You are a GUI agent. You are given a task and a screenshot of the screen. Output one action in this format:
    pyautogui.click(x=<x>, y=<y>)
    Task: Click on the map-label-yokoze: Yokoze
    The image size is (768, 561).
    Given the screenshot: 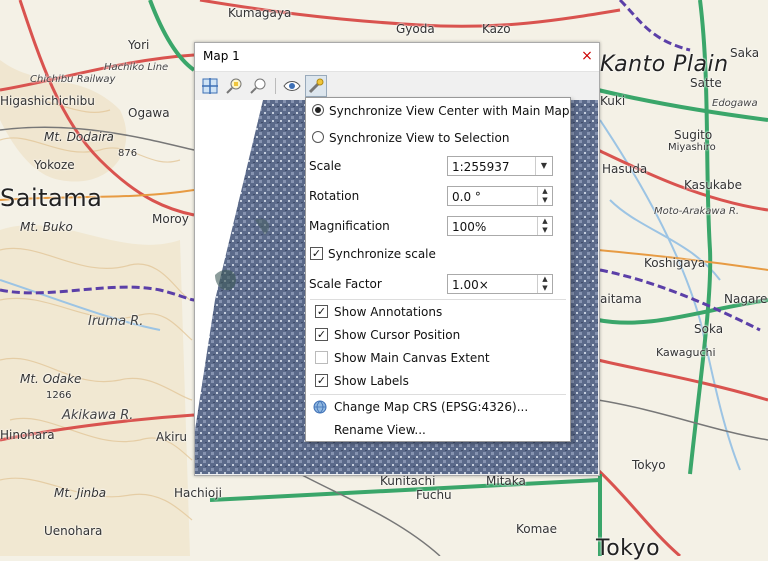 What is the action you would take?
    pyautogui.click(x=54, y=165)
    